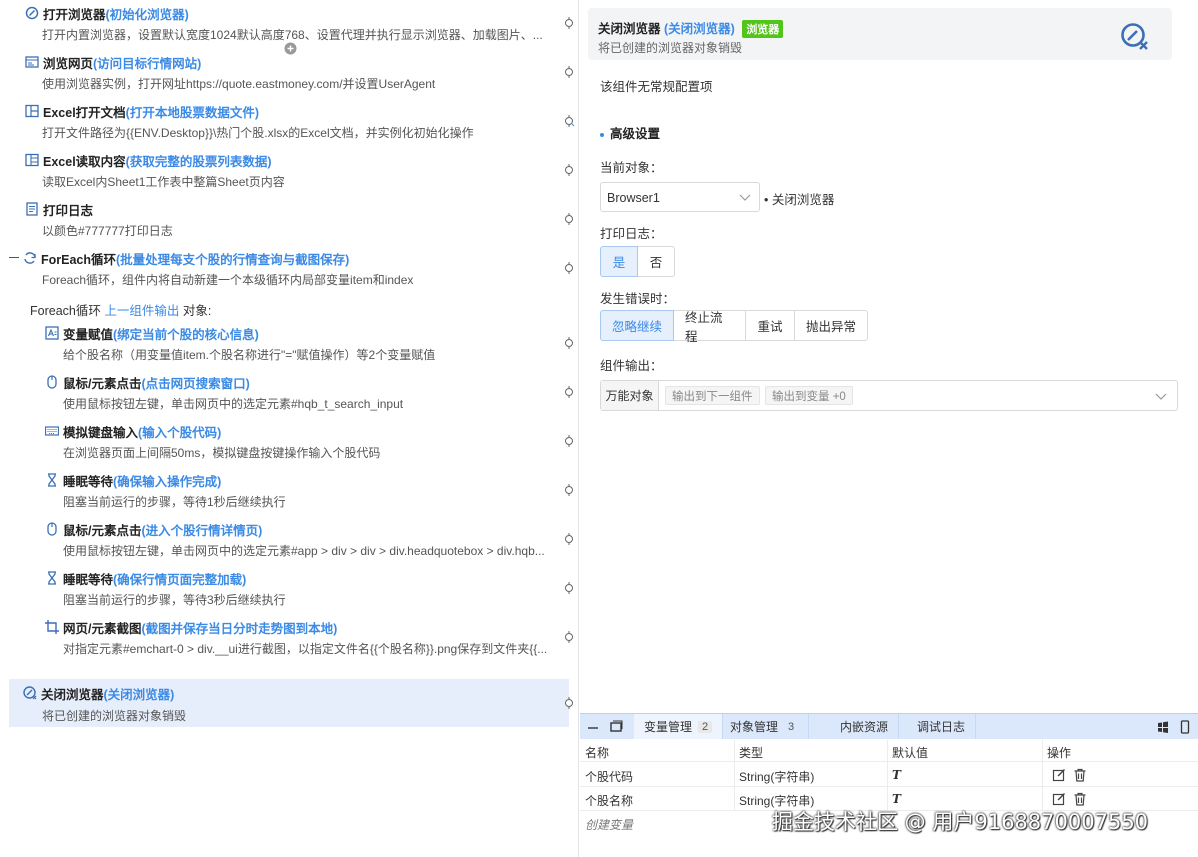 The image size is (1198, 857). Describe the element at coordinates (679, 726) in the screenshot. I see `tab-variables: 变量管理 2` at that location.